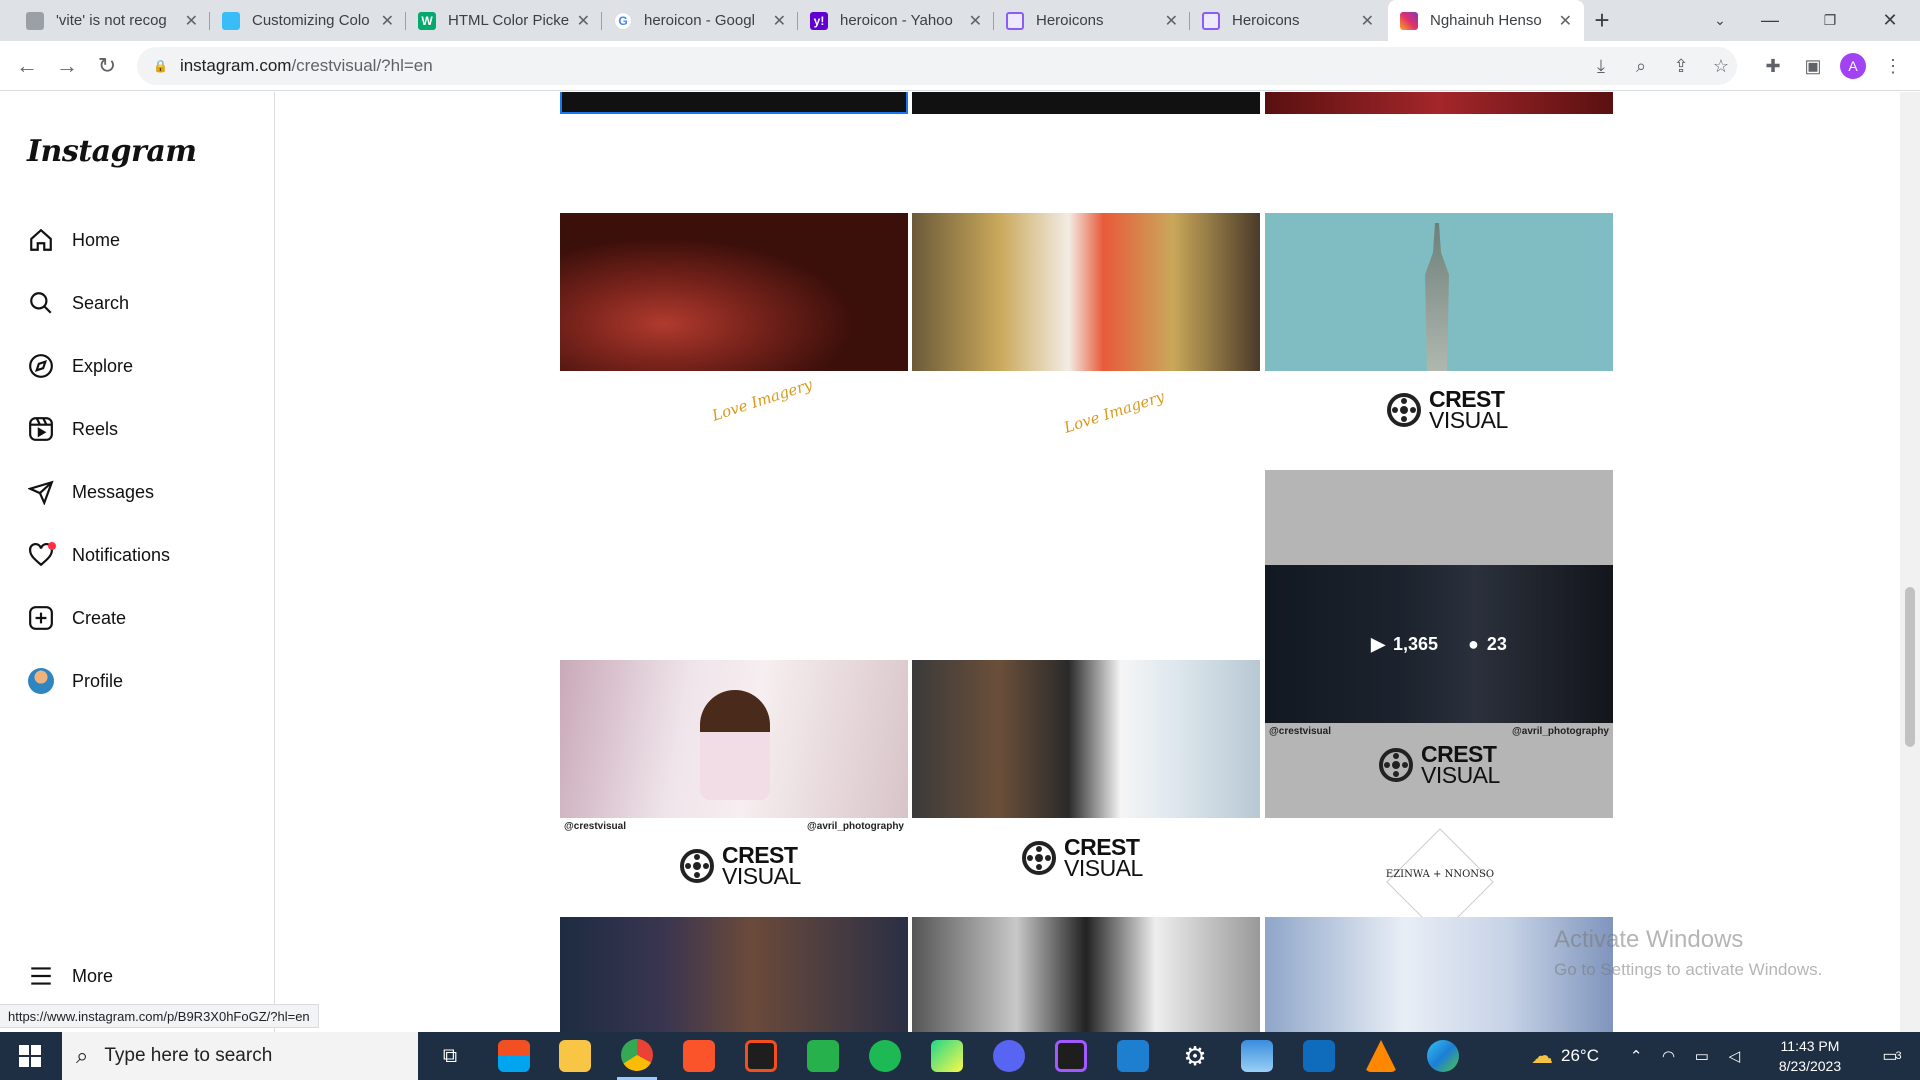 This screenshot has width=1920, height=1080. Describe the element at coordinates (1810, 1056) in the screenshot. I see `clock: 11:43 PM 8/23/2023` at that location.